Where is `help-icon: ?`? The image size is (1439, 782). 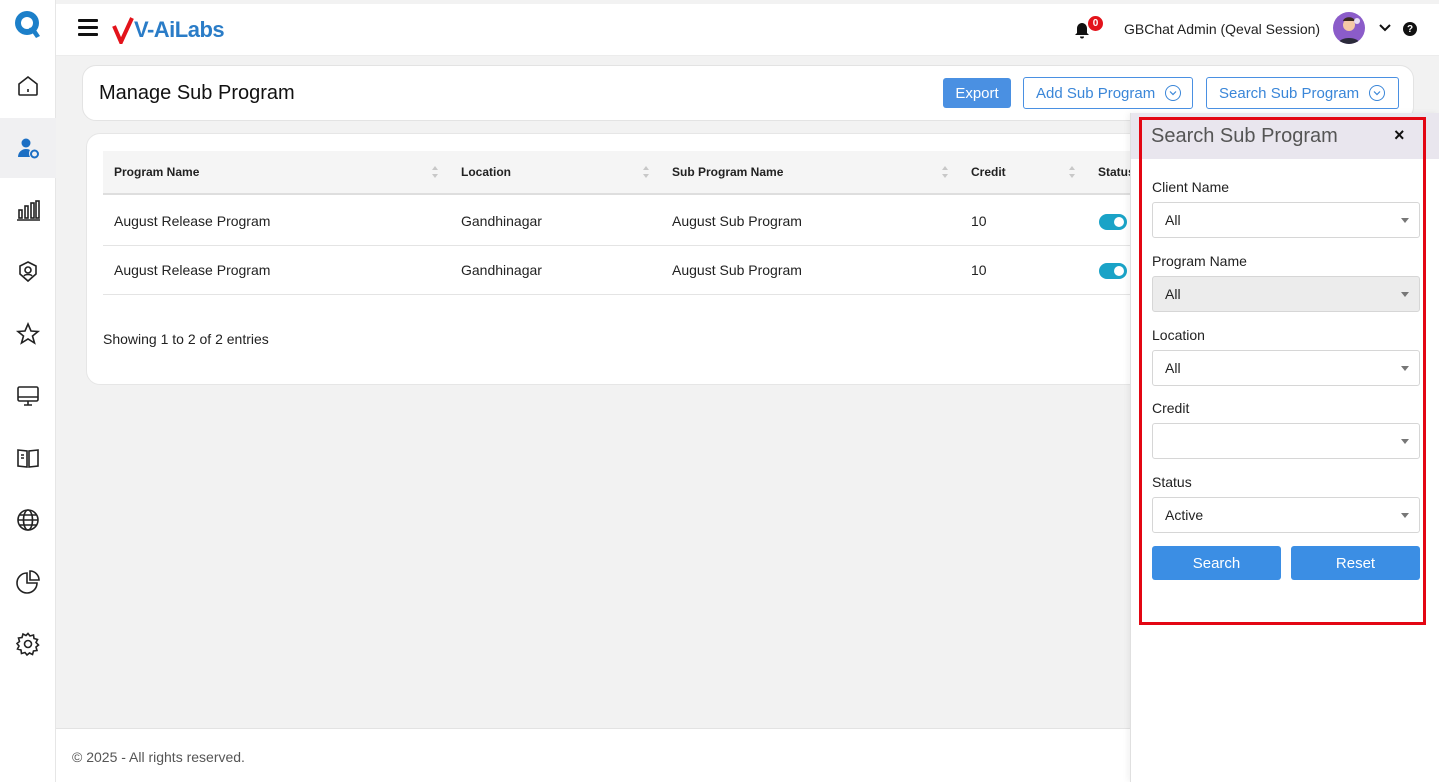 help-icon: ? is located at coordinates (1410, 29).